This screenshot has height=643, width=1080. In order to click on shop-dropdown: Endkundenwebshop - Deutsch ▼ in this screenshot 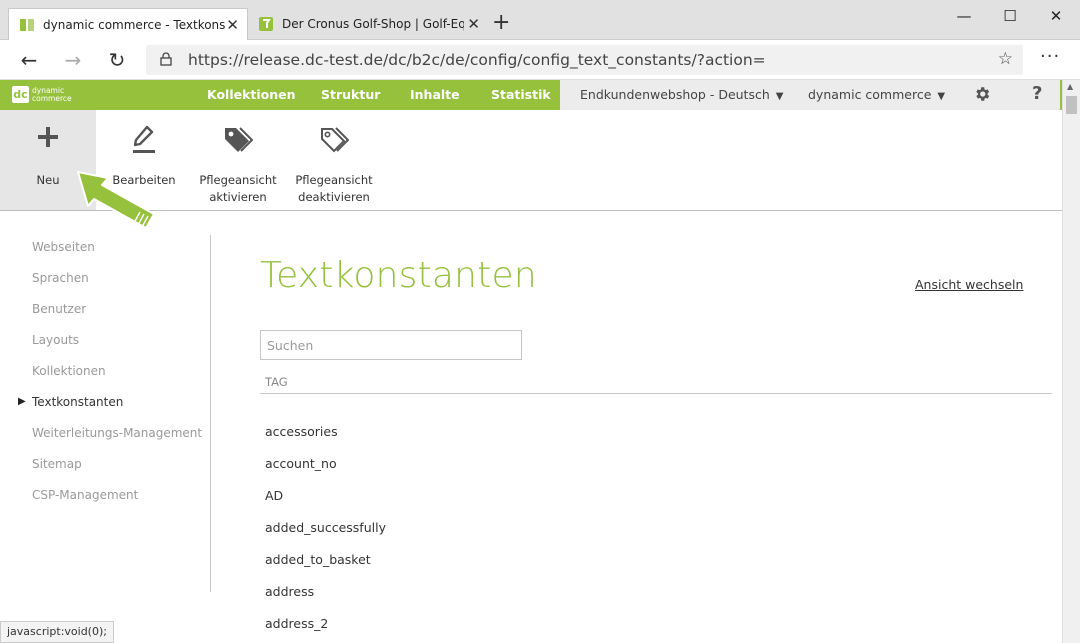, I will do `click(681, 94)`.